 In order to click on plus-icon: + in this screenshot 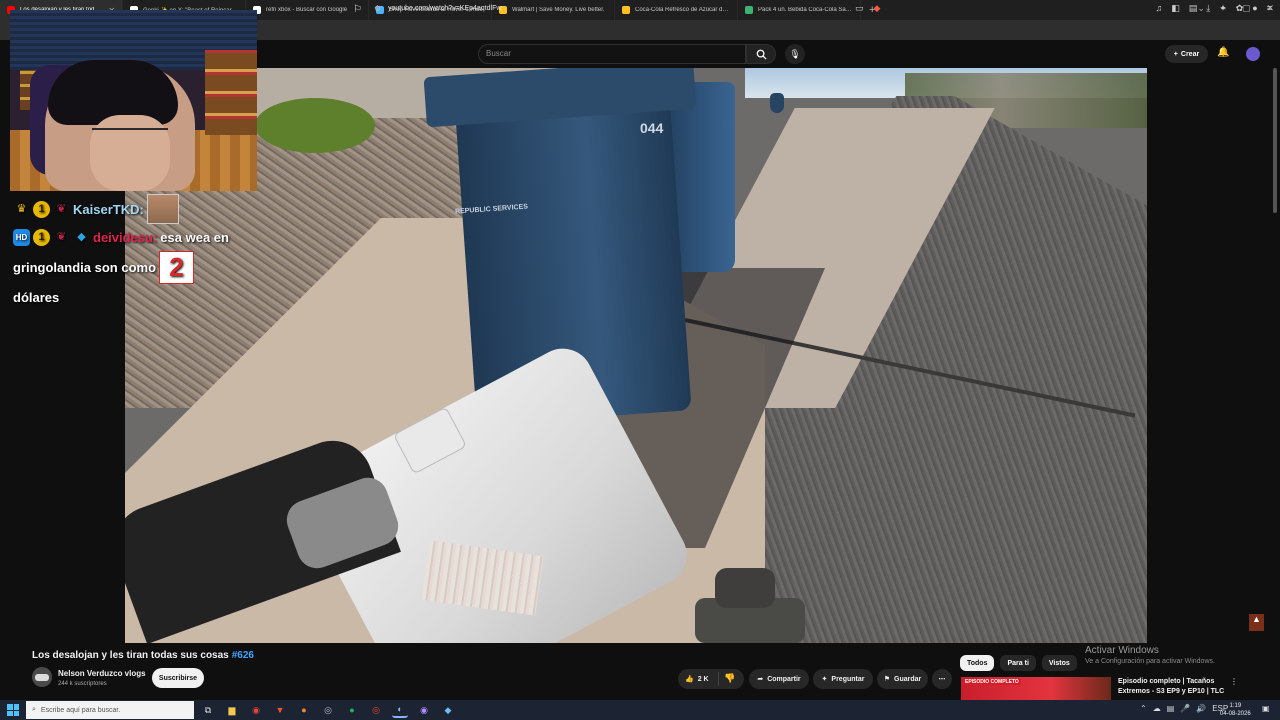, I will do `click(1175, 54)`.